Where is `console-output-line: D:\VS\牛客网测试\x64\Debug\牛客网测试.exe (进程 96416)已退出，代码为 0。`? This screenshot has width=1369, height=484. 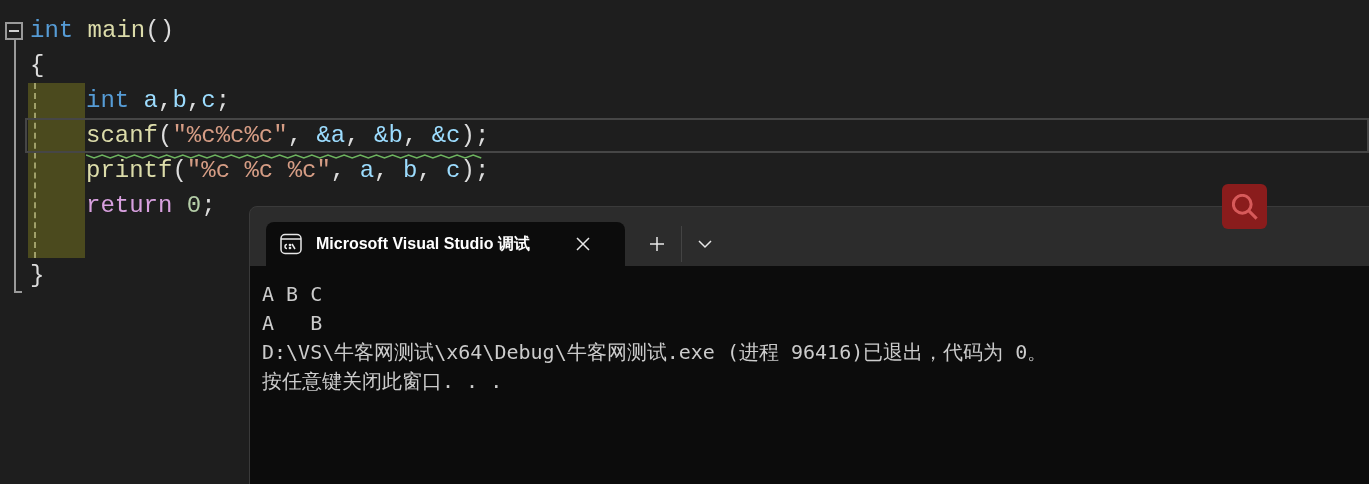 console-output-line: D:\VS\牛客网测试\x64\Debug\牛客网测试.exe (进程 96416)已退出，代码为 0。 is located at coordinates (655, 352).